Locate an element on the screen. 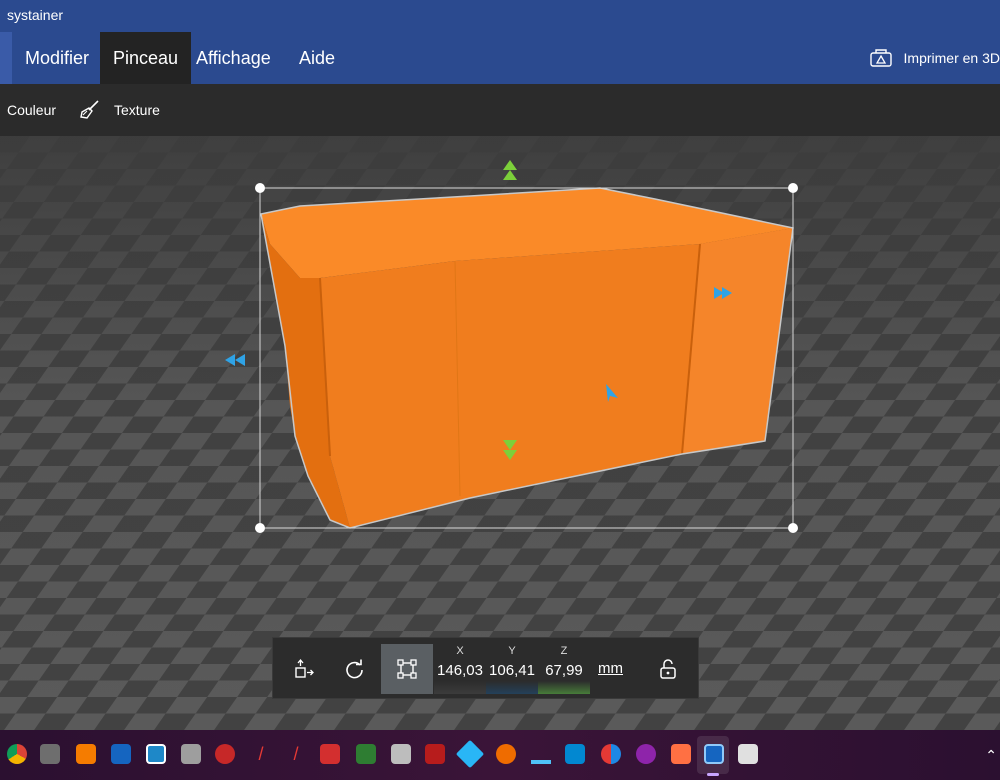  tab-affichage: Affichage is located at coordinates (233, 58).